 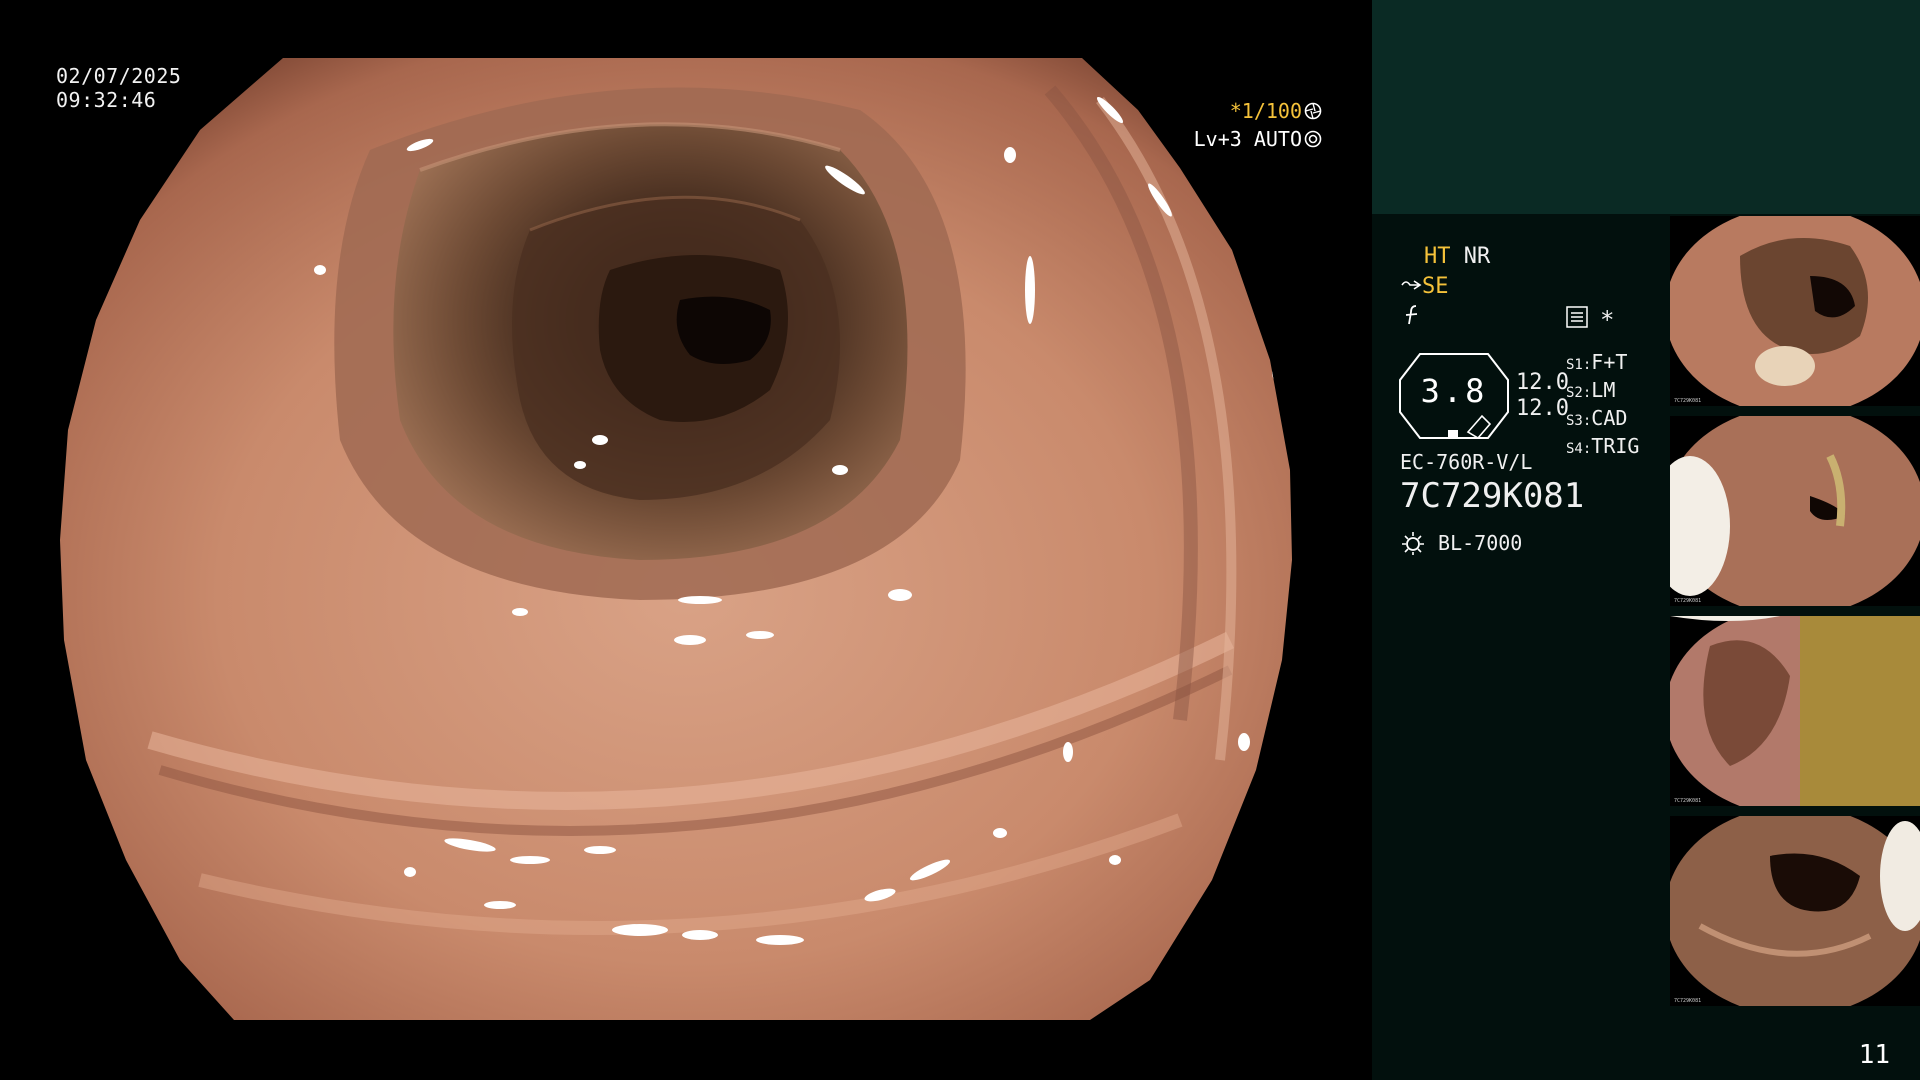 What do you see at coordinates (1795, 311) in the screenshot?
I see `thumbnail-1: 7C729K081` at bounding box center [1795, 311].